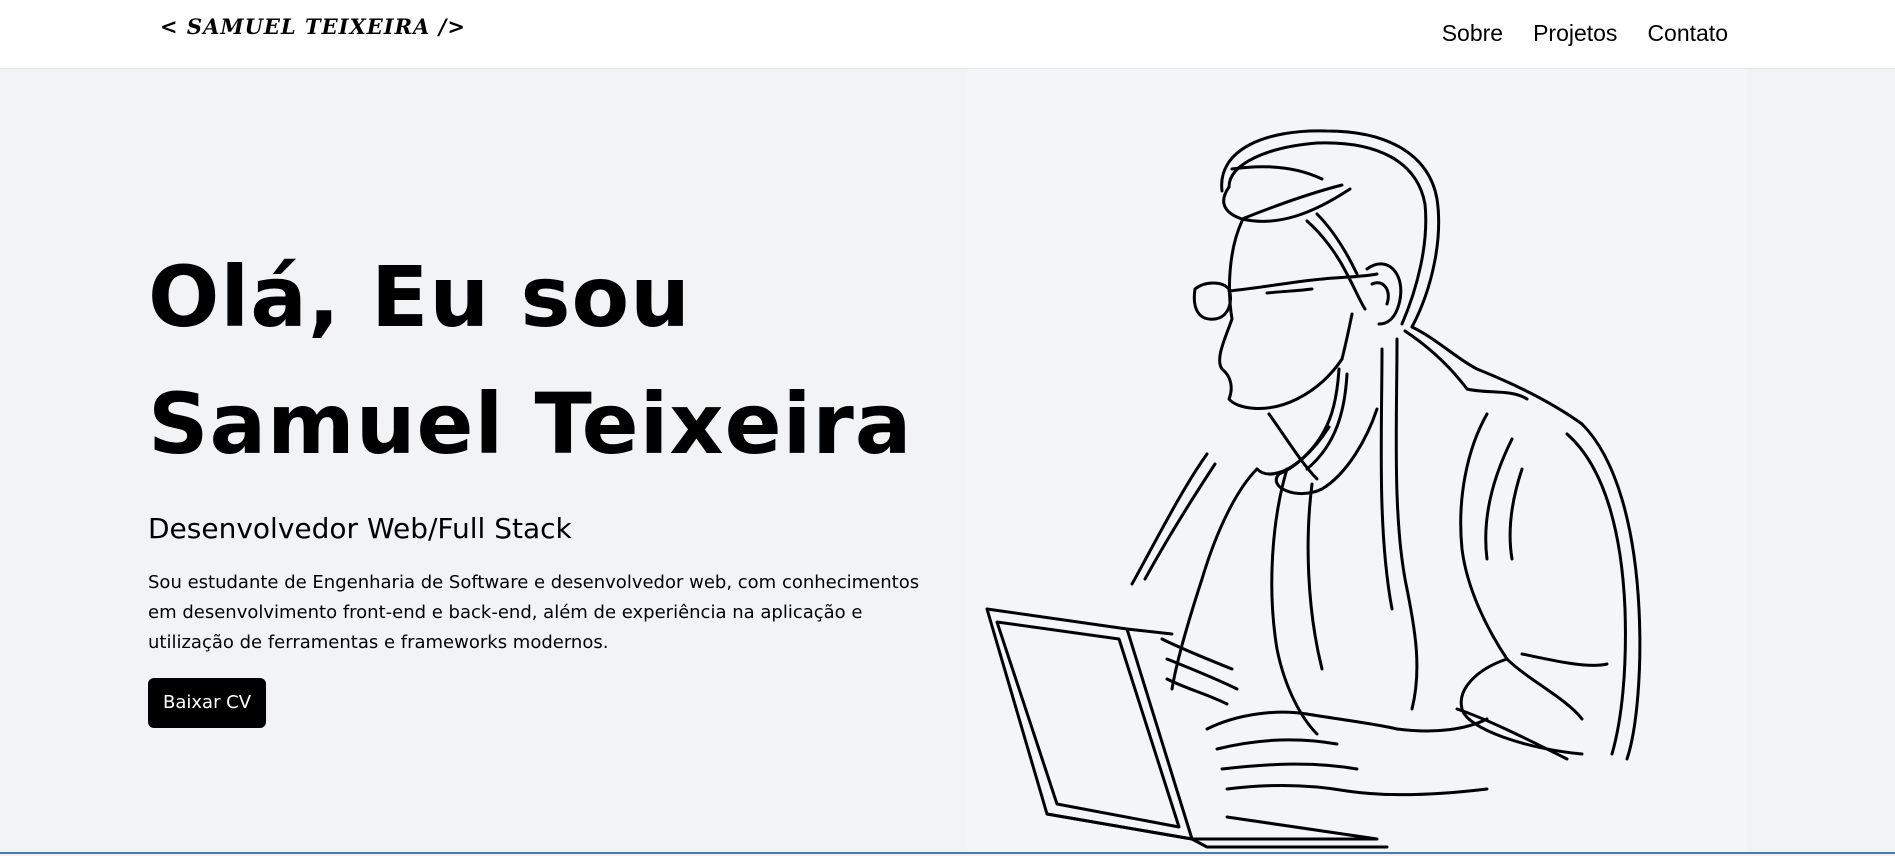 The image size is (1895, 856). Describe the element at coordinates (1575, 33) in the screenshot. I see `nav-link-projetos: Projetos` at that location.